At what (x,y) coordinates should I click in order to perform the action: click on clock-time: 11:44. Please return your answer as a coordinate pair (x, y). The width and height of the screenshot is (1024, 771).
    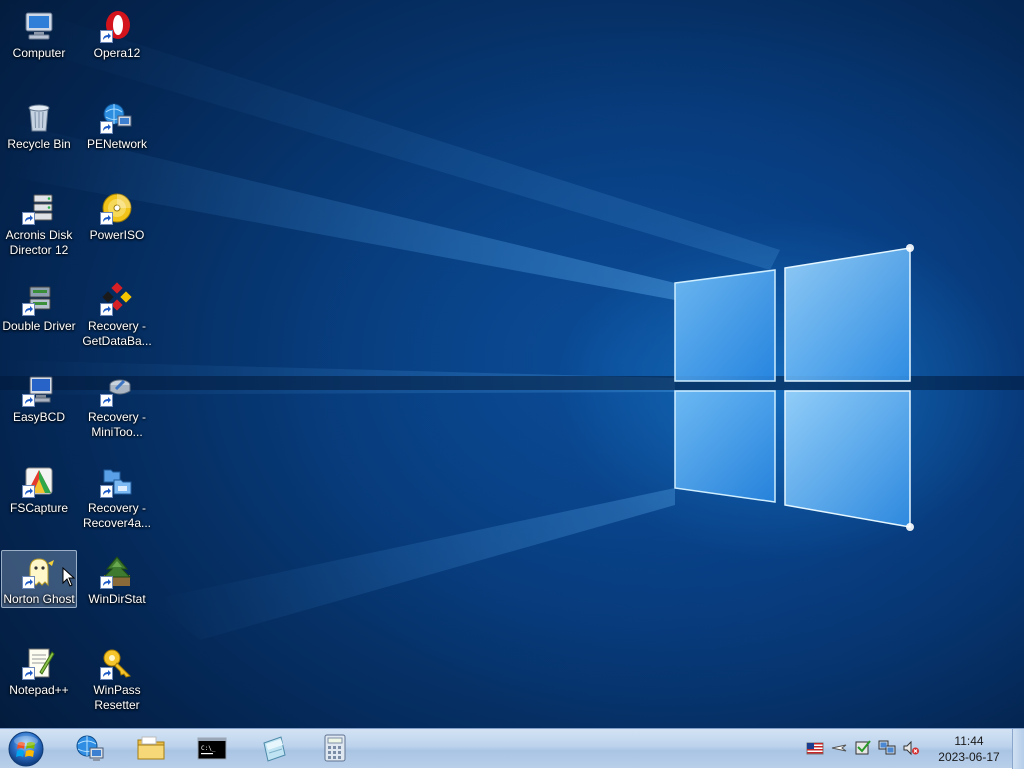
    Looking at the image, I should click on (969, 741).